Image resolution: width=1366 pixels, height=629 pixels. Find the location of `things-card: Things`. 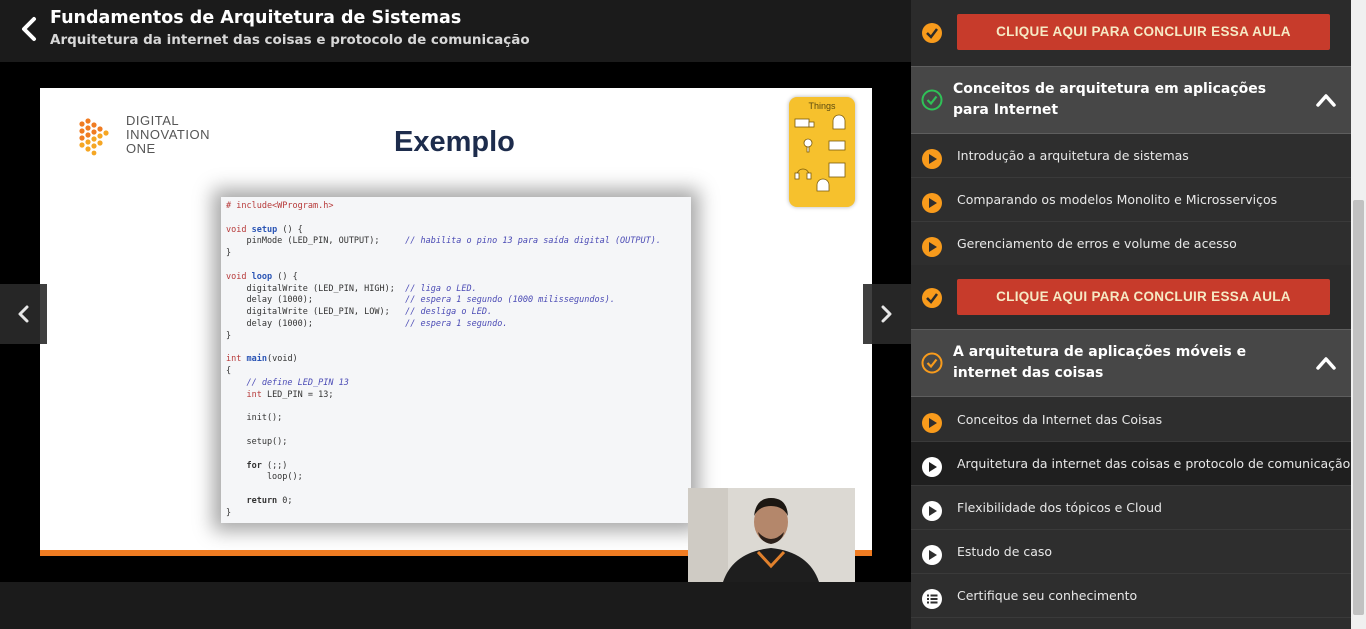

things-card: Things is located at coordinates (822, 152).